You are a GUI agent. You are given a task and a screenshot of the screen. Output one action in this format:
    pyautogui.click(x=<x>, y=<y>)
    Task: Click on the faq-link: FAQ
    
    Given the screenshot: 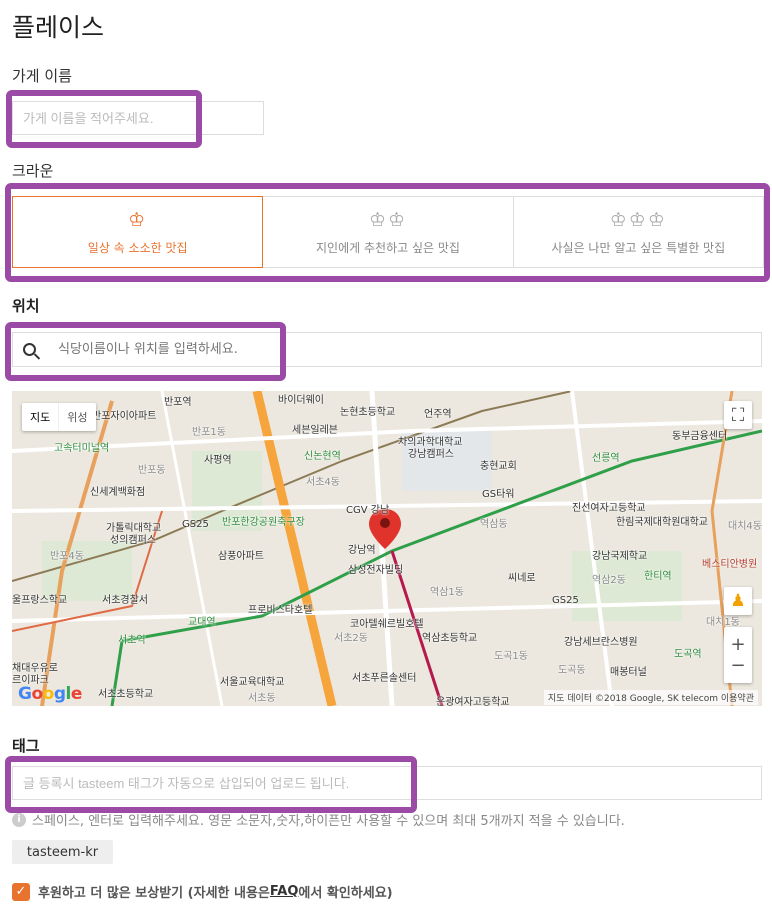 What is the action you would take?
    pyautogui.click(x=284, y=891)
    